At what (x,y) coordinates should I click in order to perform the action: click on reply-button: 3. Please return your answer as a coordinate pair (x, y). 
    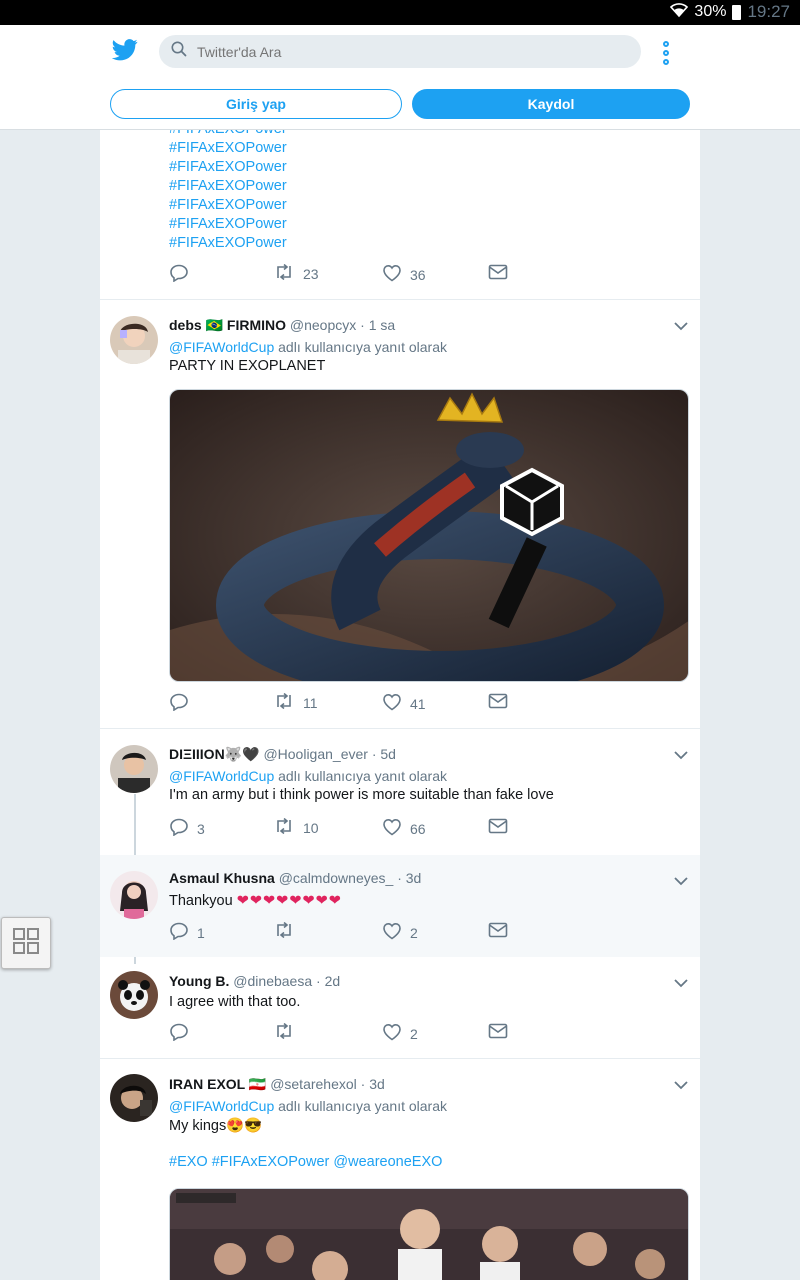
    Looking at the image, I should click on (187, 828).